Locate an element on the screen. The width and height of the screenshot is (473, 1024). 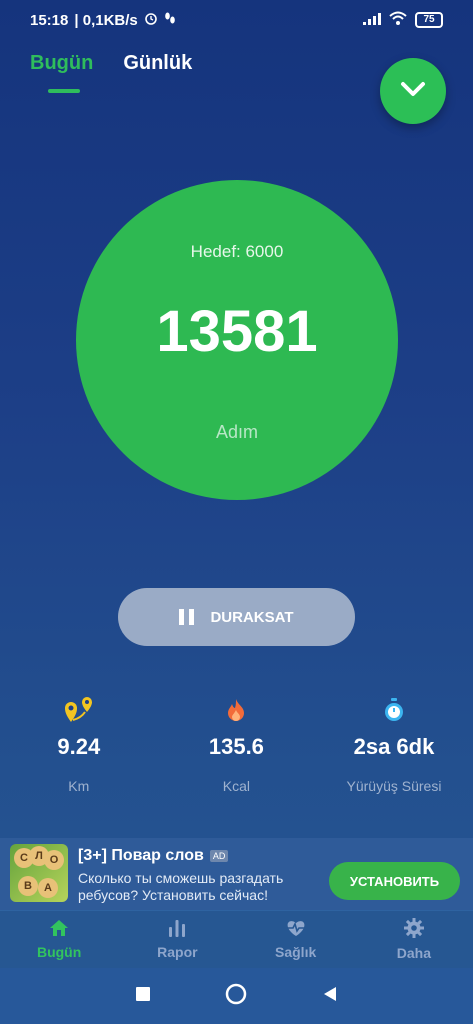
ad-image-tile: В is located at coordinates (28, 886).